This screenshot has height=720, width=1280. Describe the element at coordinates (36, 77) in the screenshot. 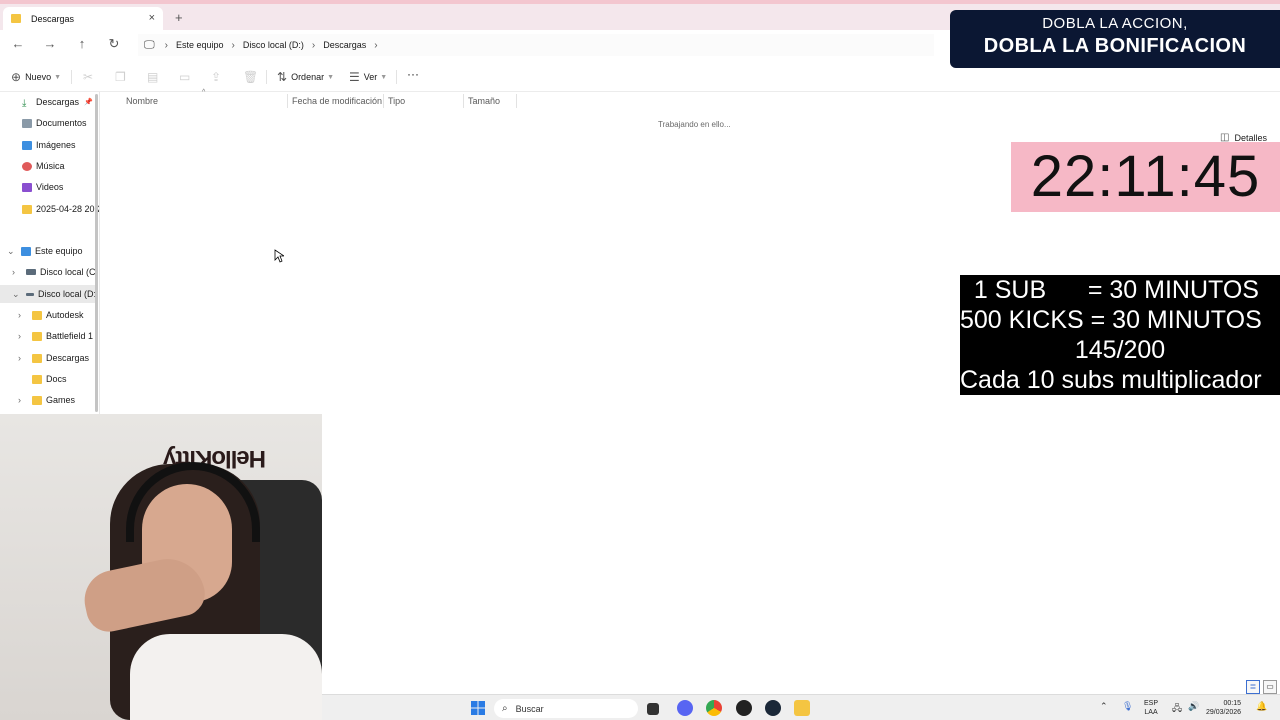

I see `new-button: ⊕ Nuevo ▼` at that location.